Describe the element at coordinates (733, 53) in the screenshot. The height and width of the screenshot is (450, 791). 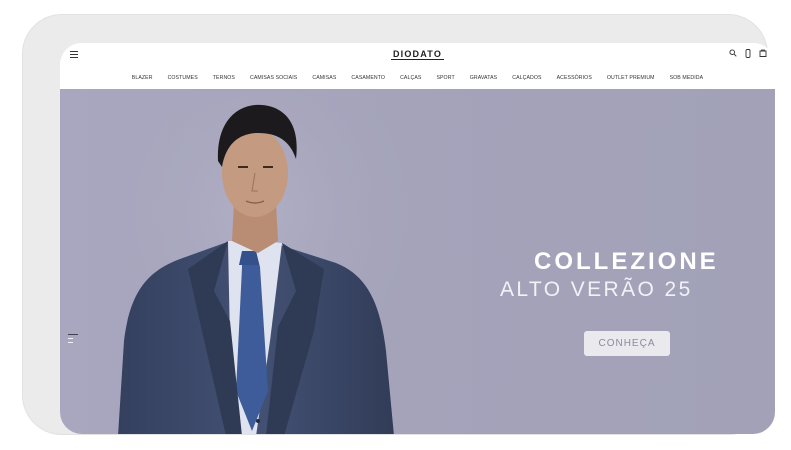
I see `search-icon` at that location.